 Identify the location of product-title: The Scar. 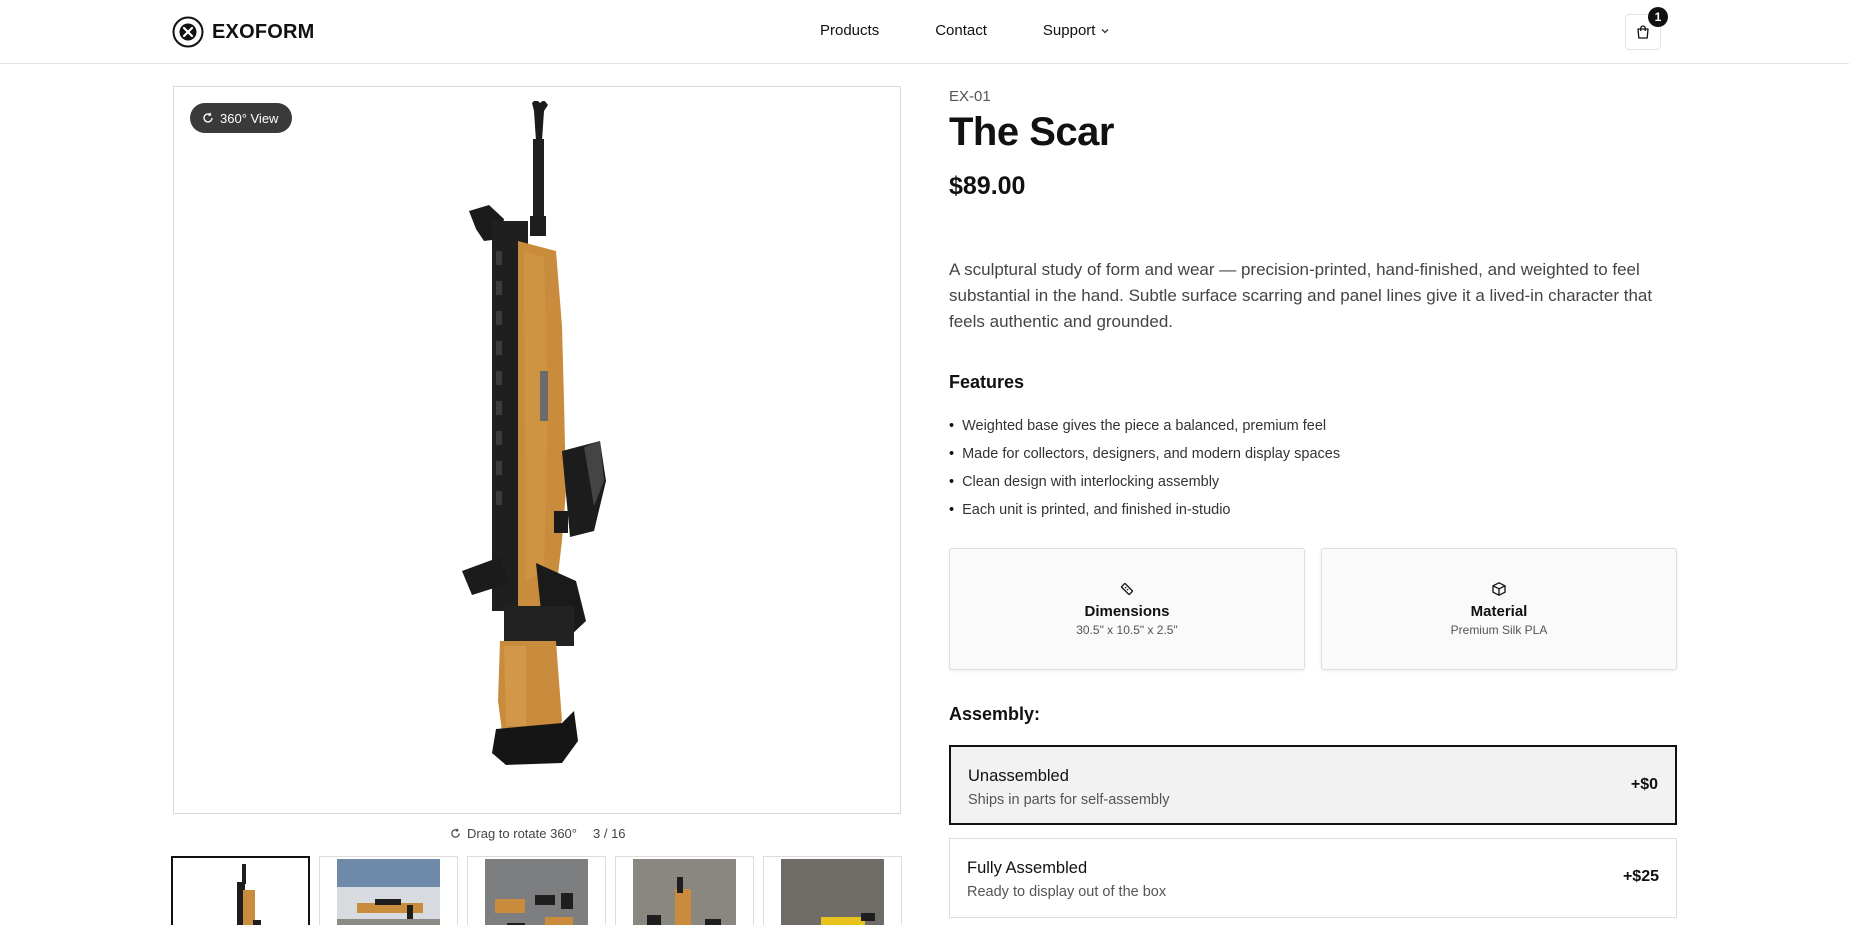
(1031, 132).